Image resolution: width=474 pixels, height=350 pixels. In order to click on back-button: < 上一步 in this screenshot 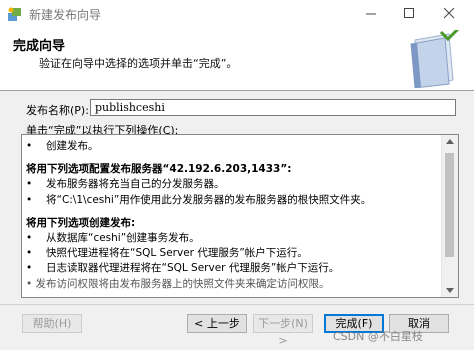, I will do `click(217, 323)`.